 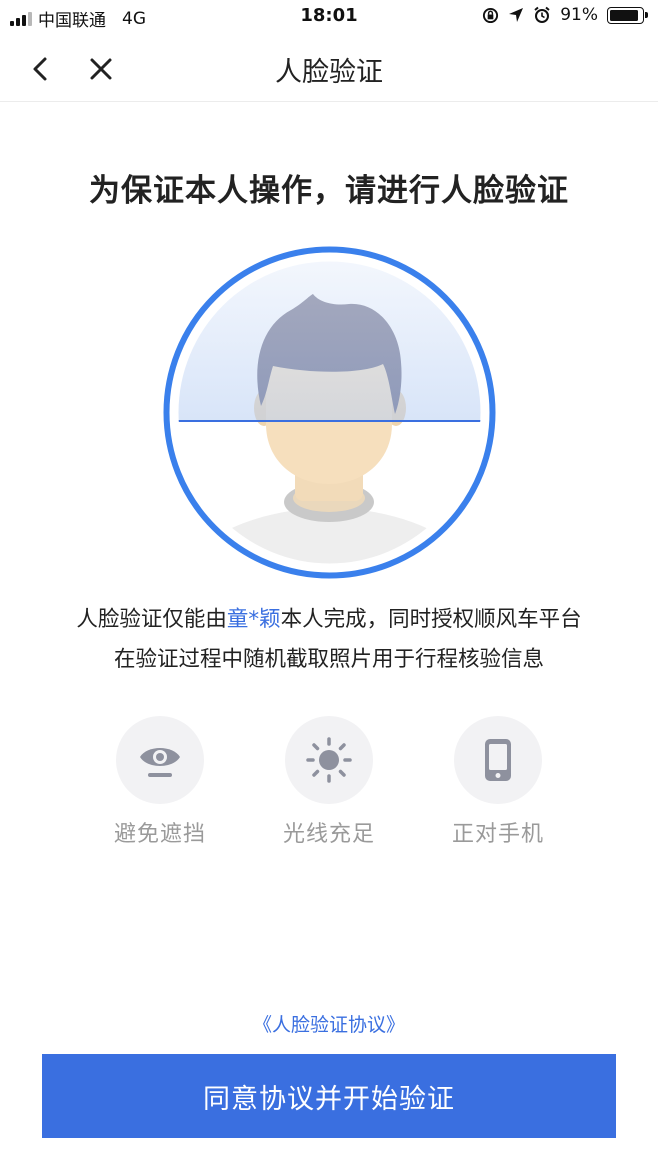 What do you see at coordinates (253, 619) in the screenshot?
I see `user-name: 童*颖` at bounding box center [253, 619].